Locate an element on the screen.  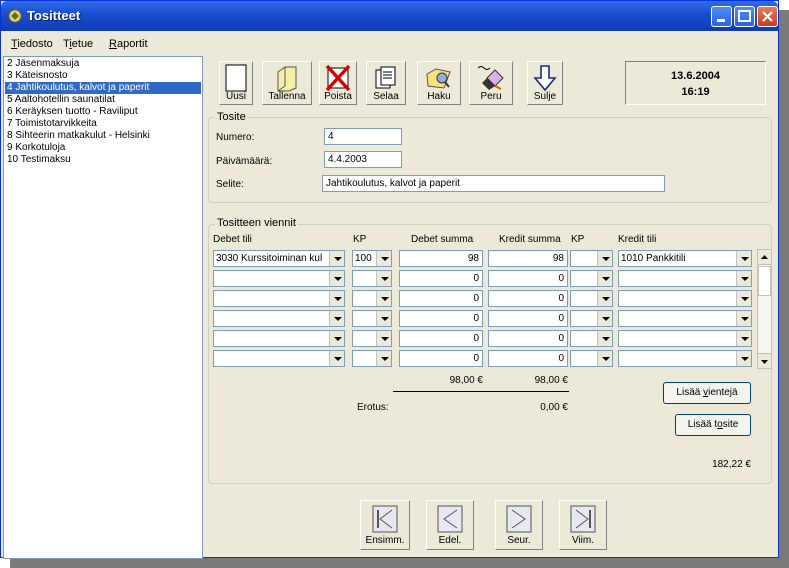
debit-sum-input: 98 is located at coordinates (441, 258).